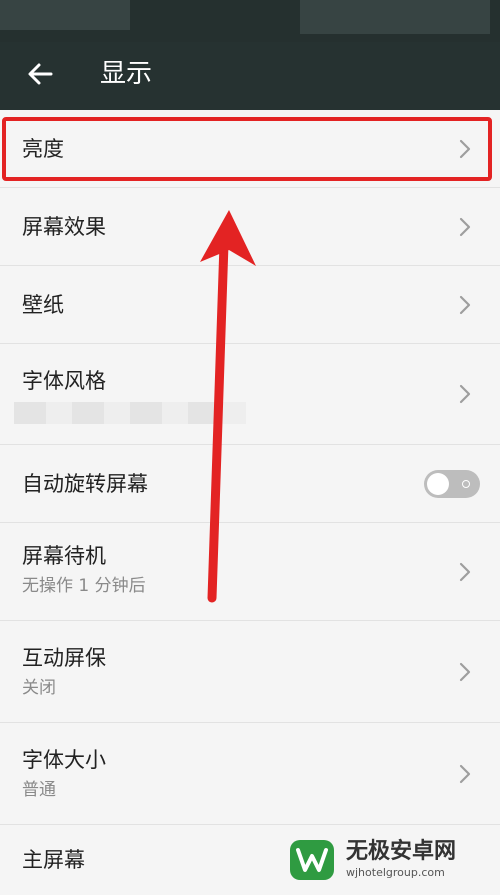 The height and width of the screenshot is (895, 500). Describe the element at coordinates (250, 572) in the screenshot. I see `settings-item-screen-timeout: 屏幕待机 无操作 1 分钟后` at that location.